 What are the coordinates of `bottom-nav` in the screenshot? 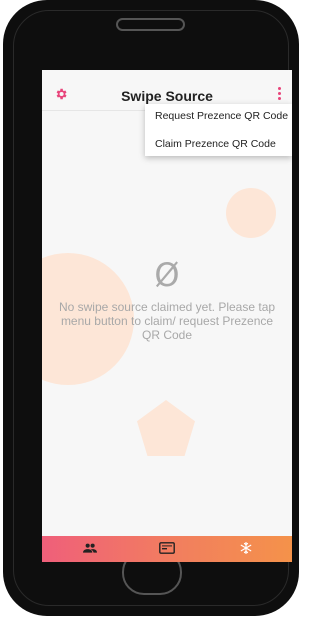 It's located at (167, 549).